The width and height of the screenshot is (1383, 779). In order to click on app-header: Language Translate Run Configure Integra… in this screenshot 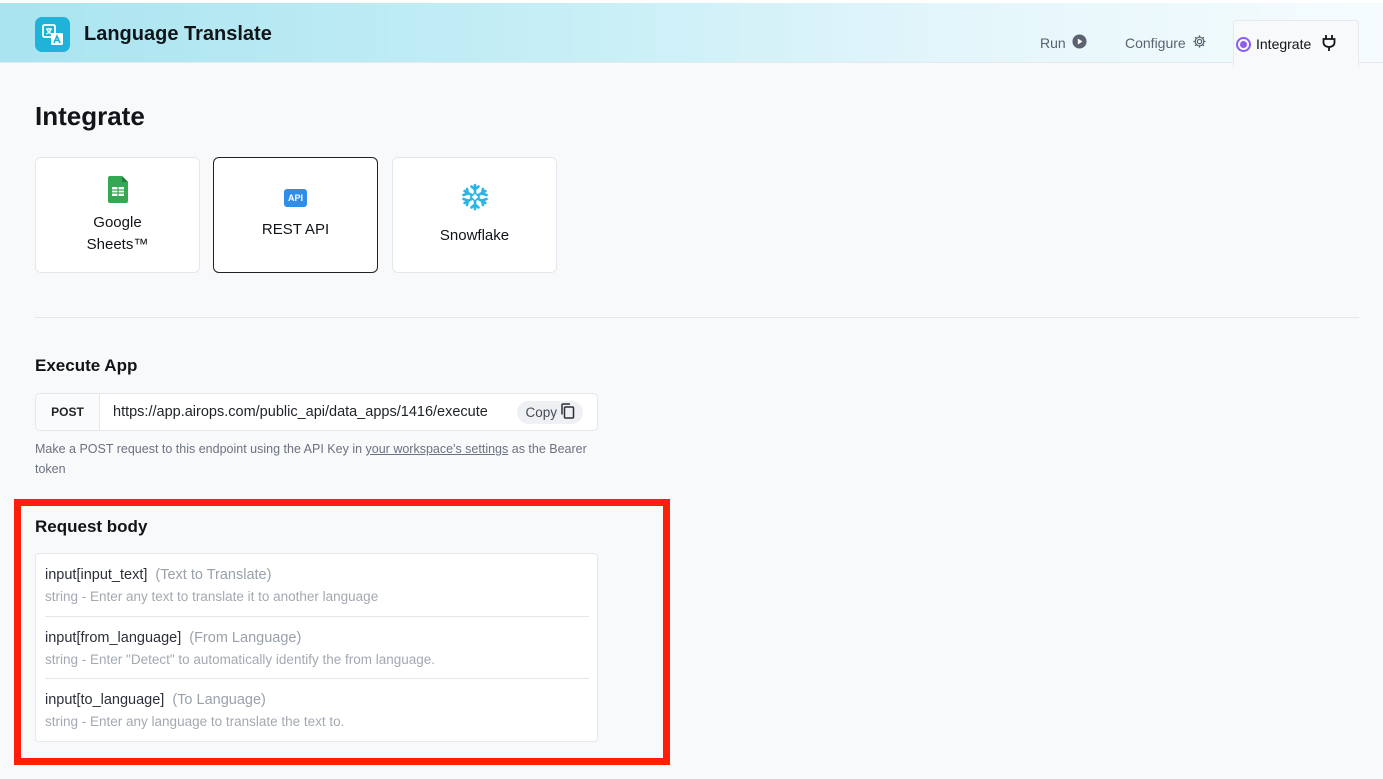, I will do `click(691, 33)`.